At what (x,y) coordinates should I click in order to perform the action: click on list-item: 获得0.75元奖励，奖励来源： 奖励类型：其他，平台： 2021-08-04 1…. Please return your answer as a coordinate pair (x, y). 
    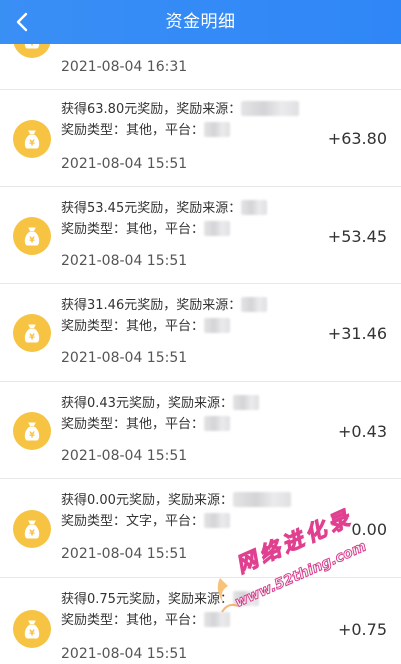
    Looking at the image, I should click on (200, 621).